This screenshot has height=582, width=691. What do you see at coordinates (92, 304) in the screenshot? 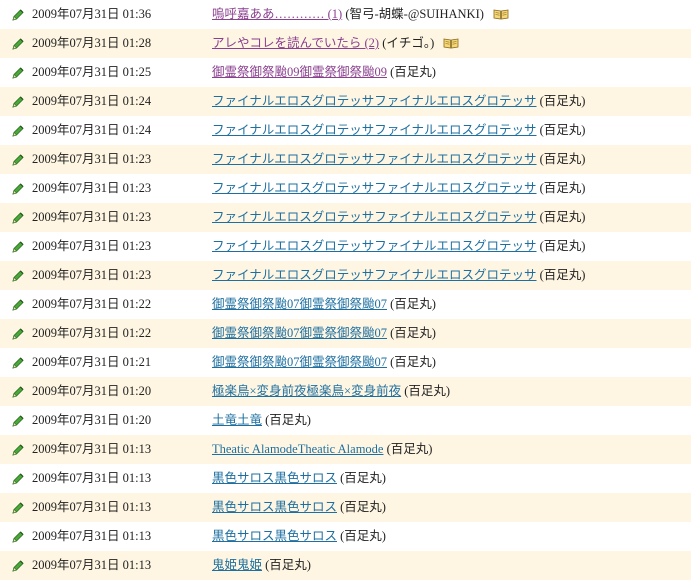
I see `entry-timestamp: 2009年07月31日 01:22` at bounding box center [92, 304].